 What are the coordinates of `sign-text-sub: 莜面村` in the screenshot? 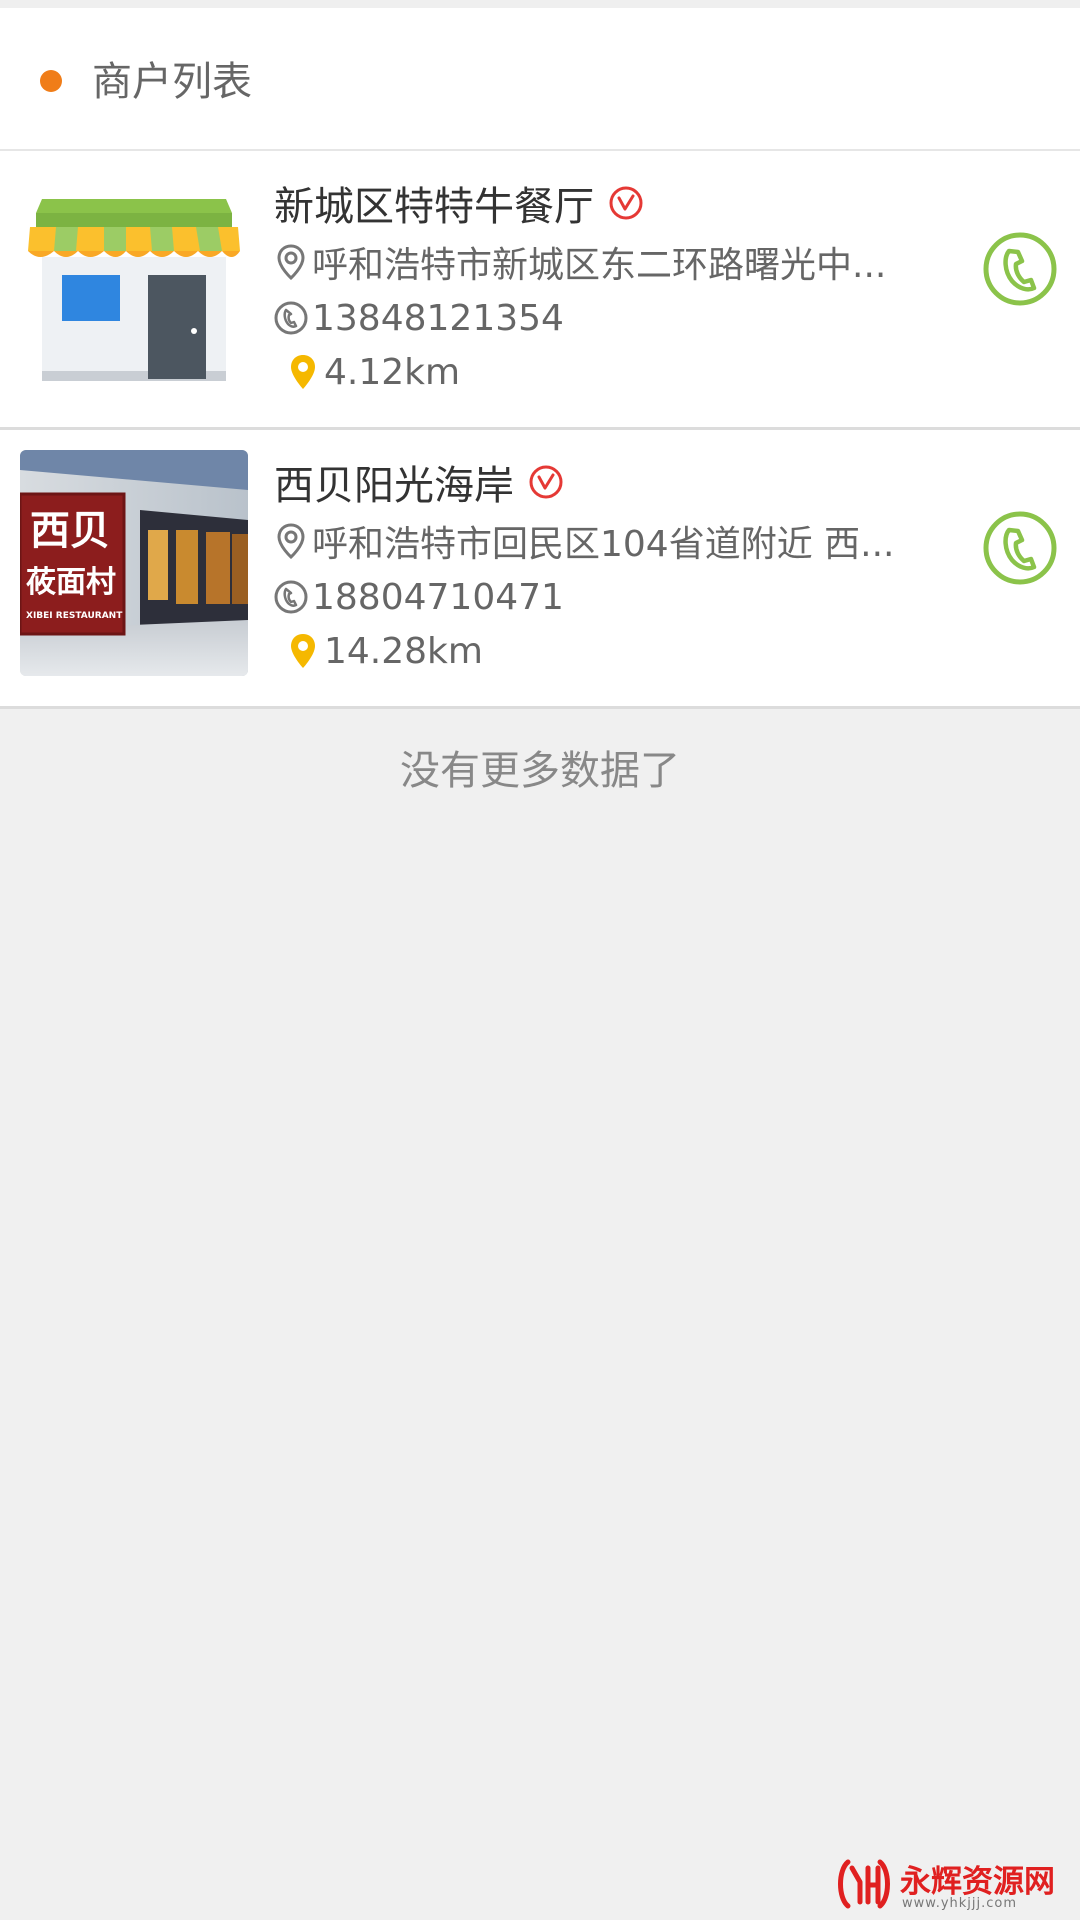 It's located at (71, 582).